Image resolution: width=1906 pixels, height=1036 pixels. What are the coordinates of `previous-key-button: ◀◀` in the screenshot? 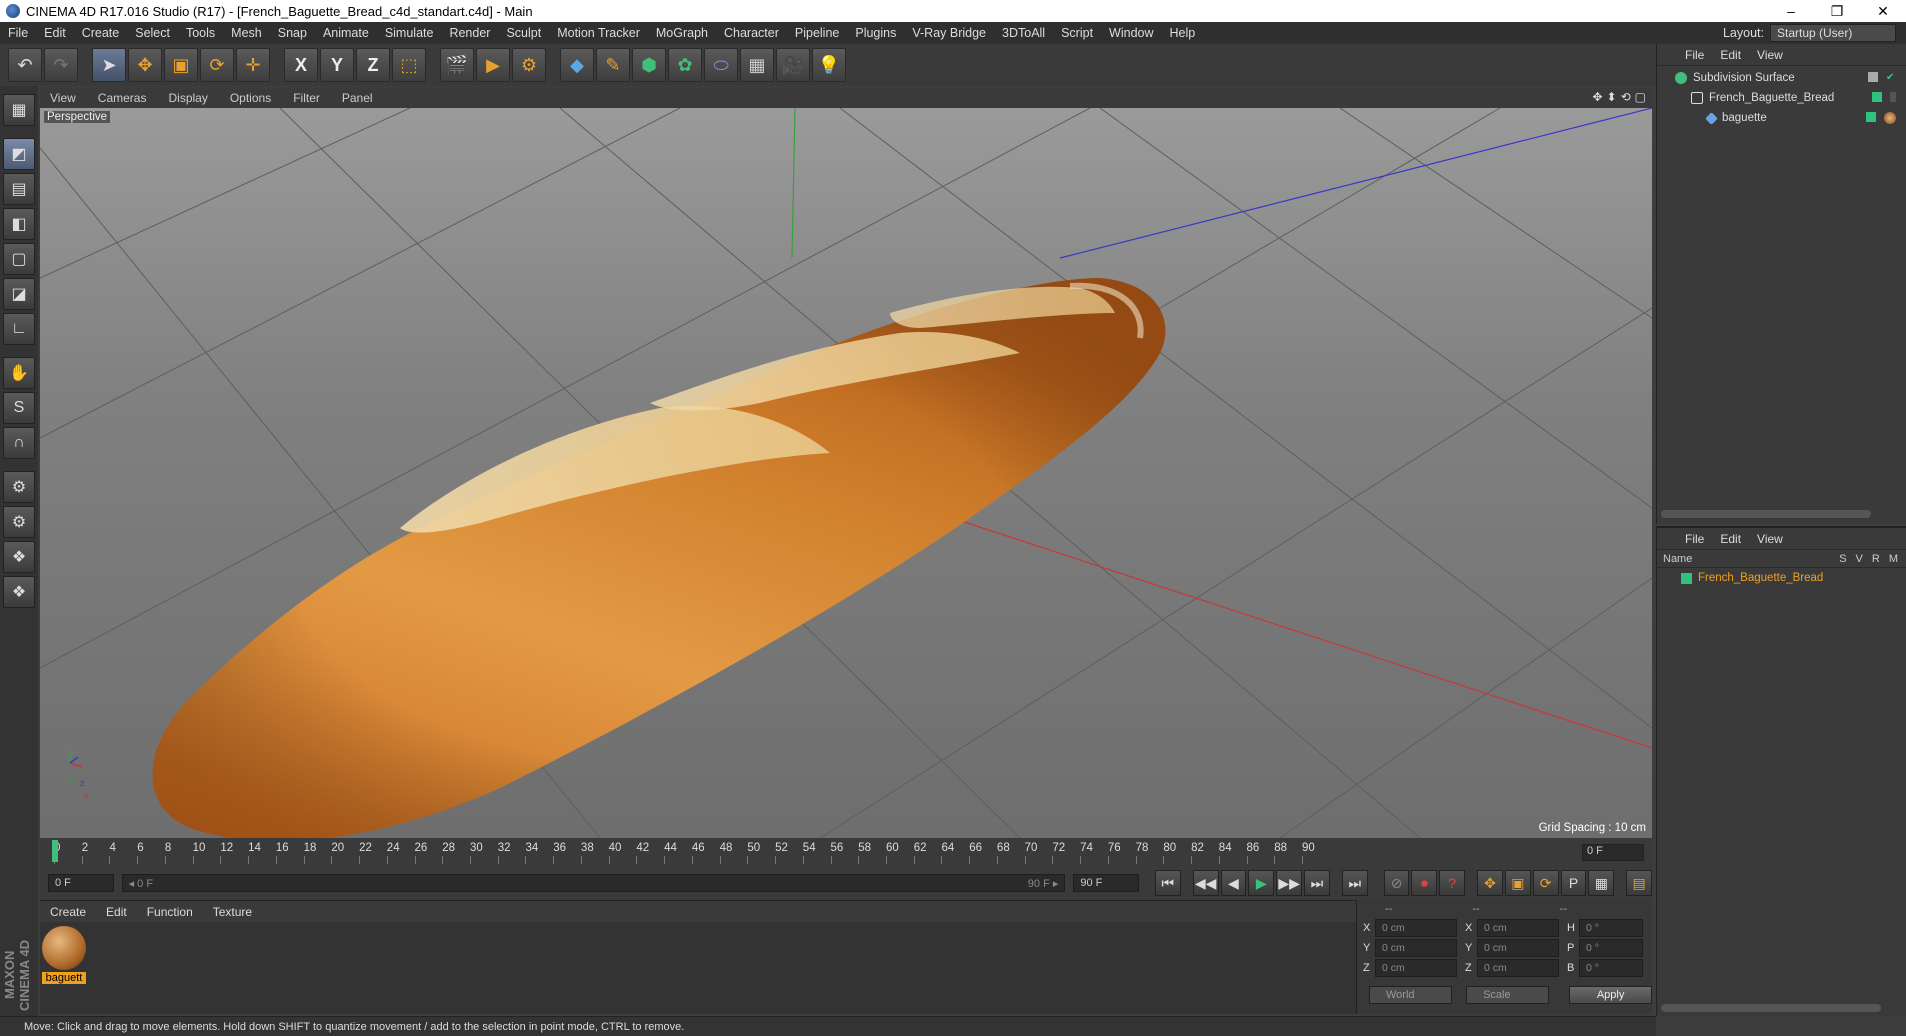 It's located at (1205, 883).